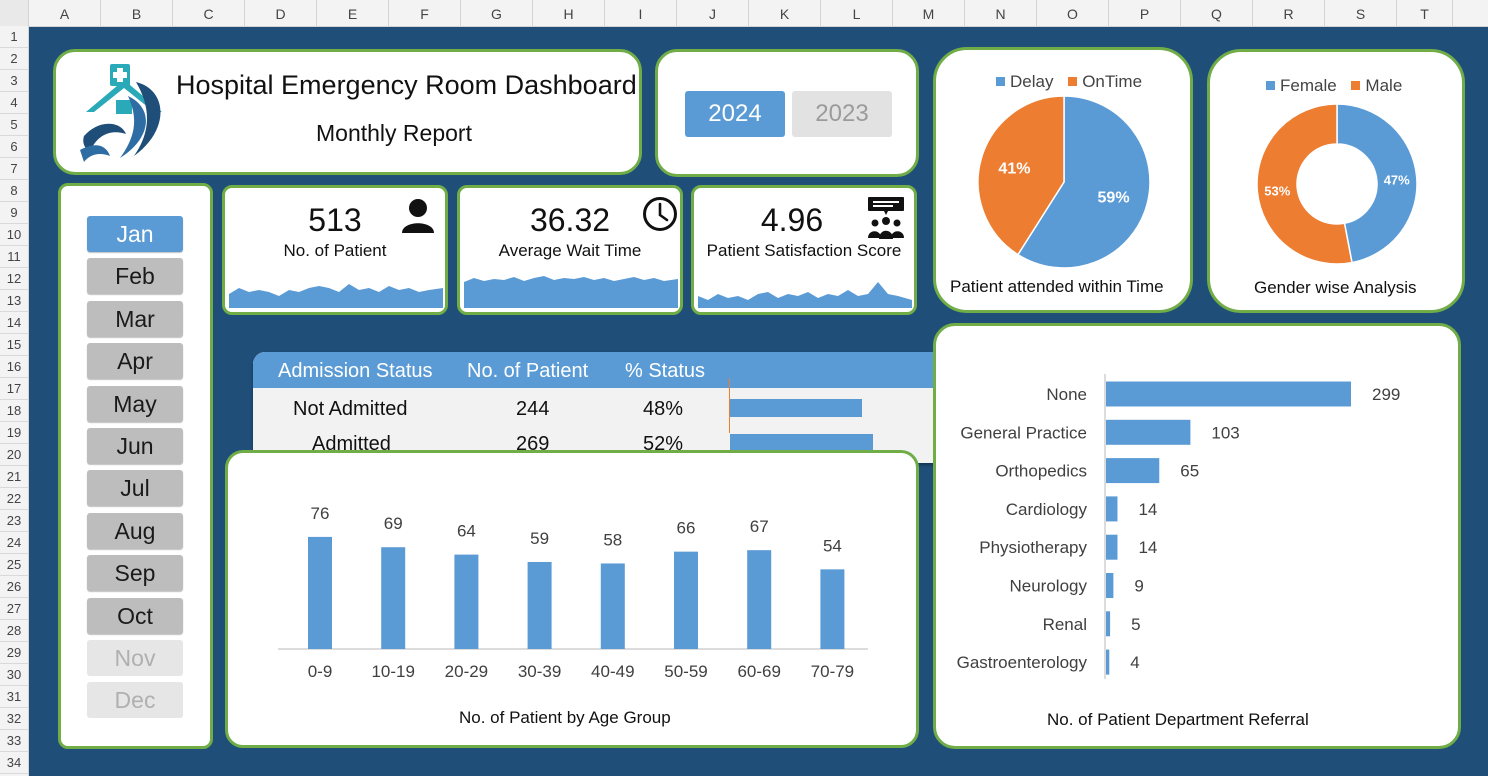 The image size is (1488, 776). Describe the element at coordinates (14, 345) in the screenshot. I see `row-header-cell: 15` at that location.